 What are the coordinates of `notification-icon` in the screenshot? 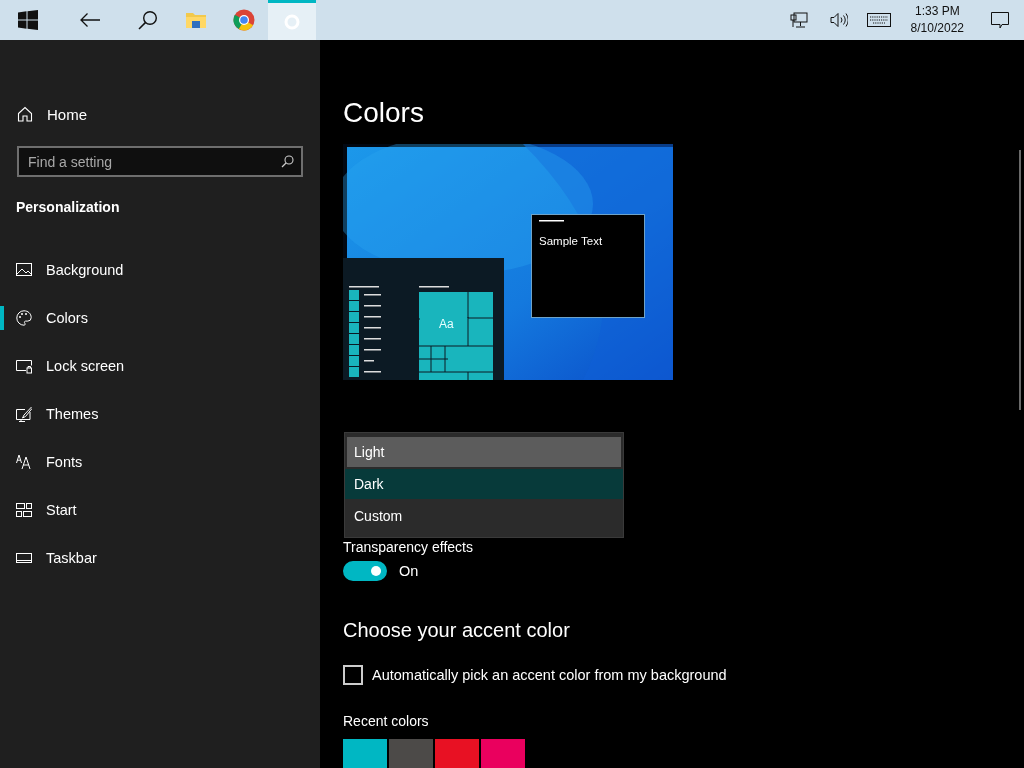 It's located at (1000, 20).